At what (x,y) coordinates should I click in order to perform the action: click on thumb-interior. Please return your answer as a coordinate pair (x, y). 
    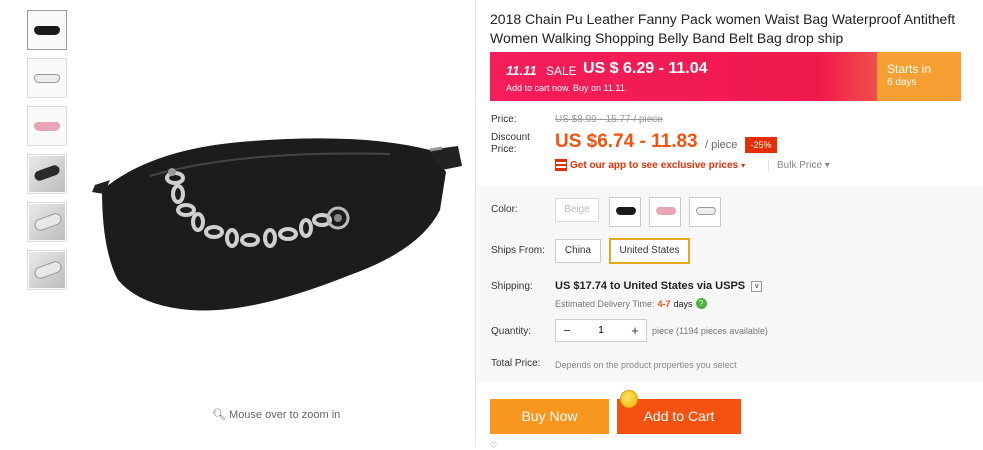
    Looking at the image, I should click on (47, 270).